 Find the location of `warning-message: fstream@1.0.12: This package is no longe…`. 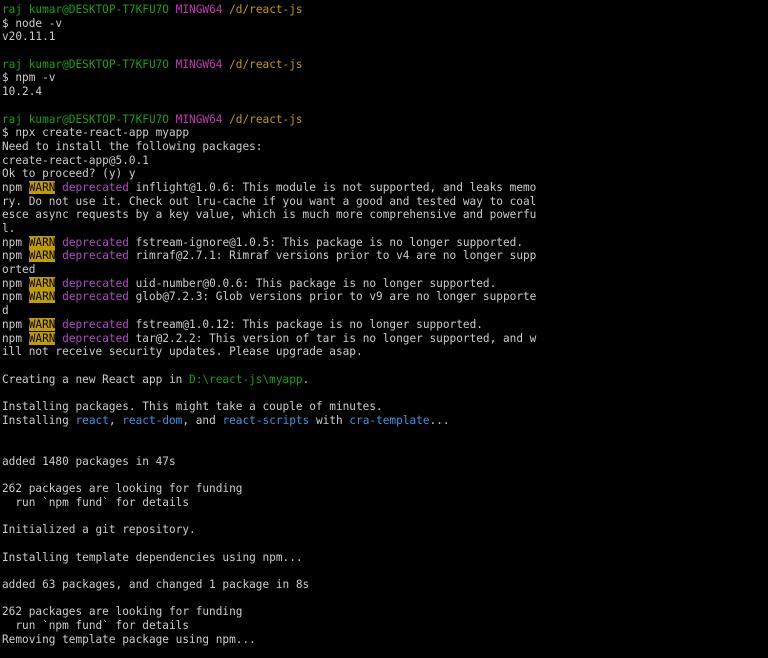

warning-message: fstream@1.0.12: This package is no longe… is located at coordinates (305, 324).